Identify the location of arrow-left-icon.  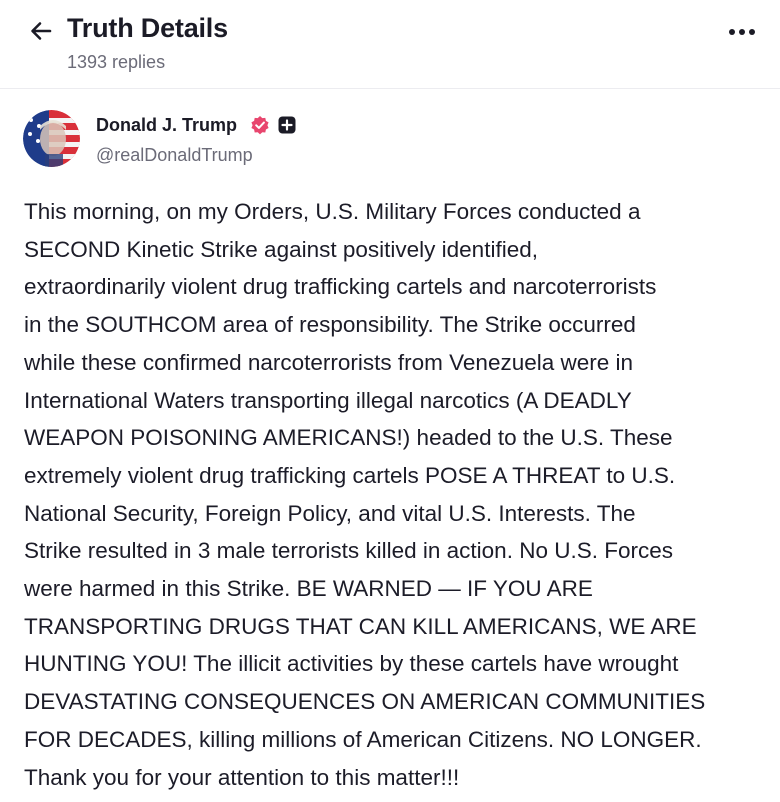
(41, 31).